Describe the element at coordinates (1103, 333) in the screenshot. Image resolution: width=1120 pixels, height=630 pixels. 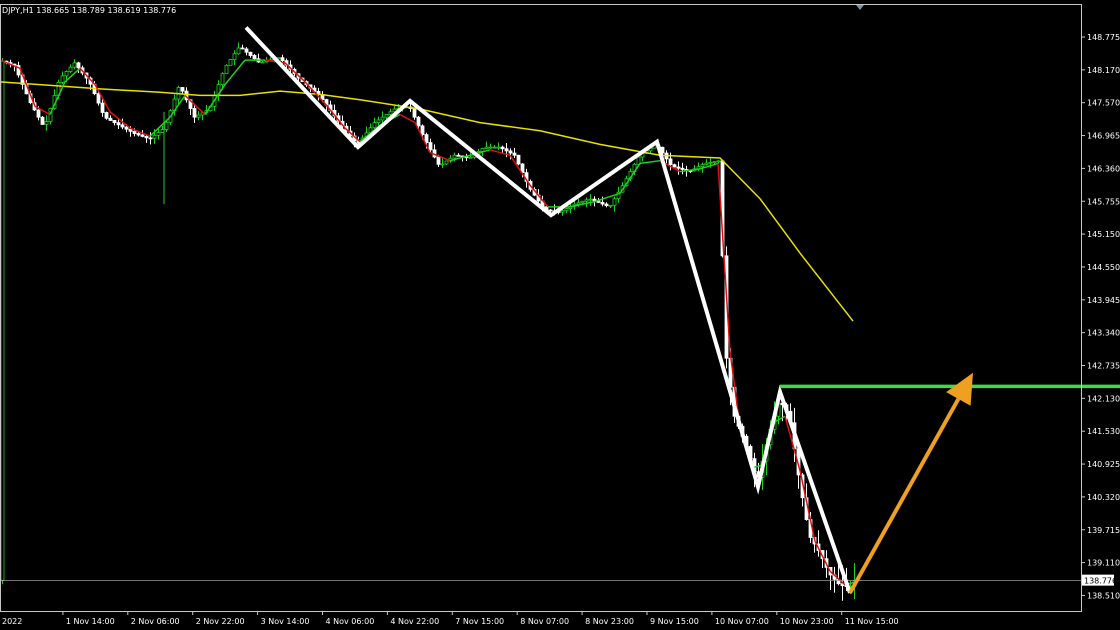
I see `y-tick-label: 143.340` at that location.